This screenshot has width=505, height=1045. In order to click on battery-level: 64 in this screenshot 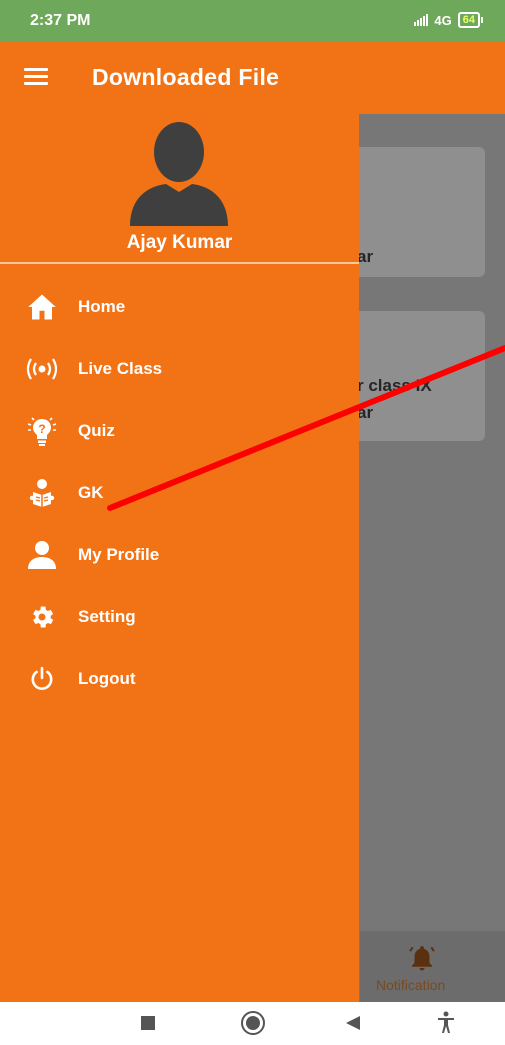, I will do `click(468, 20)`.